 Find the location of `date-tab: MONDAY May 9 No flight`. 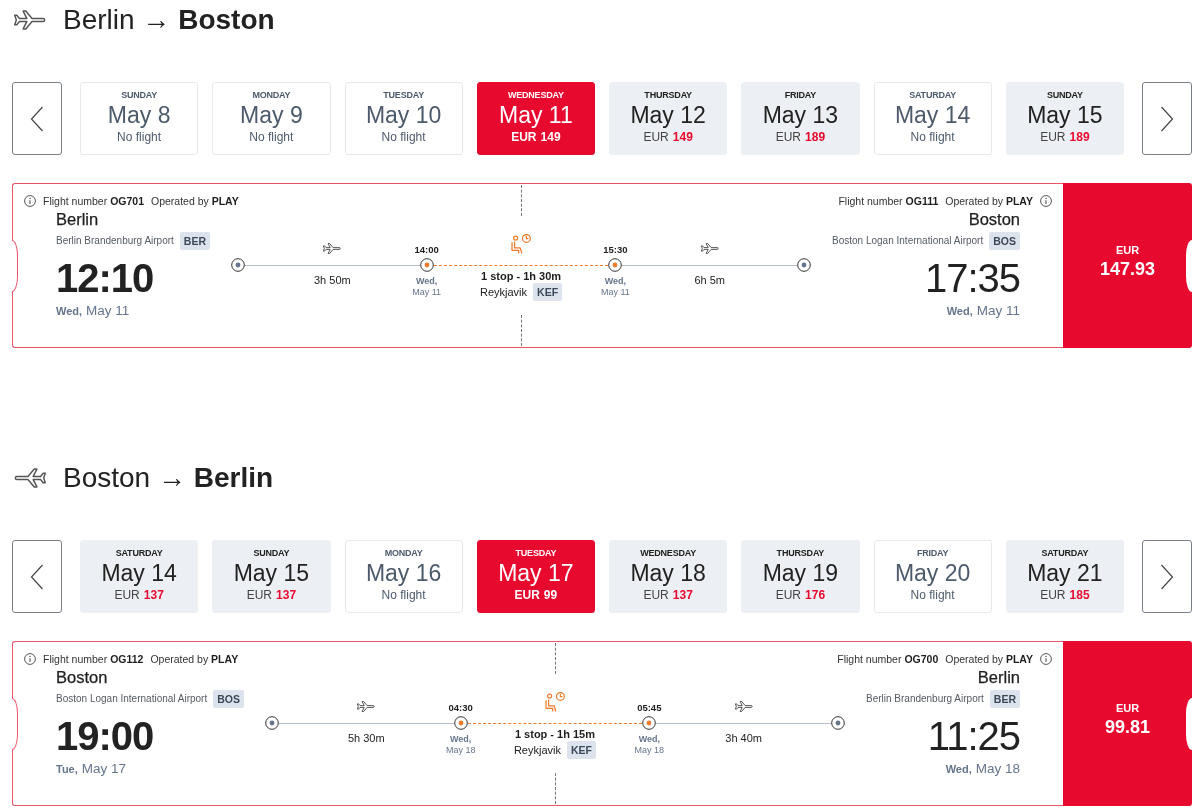

date-tab: MONDAY May 9 No flight is located at coordinates (271, 118).